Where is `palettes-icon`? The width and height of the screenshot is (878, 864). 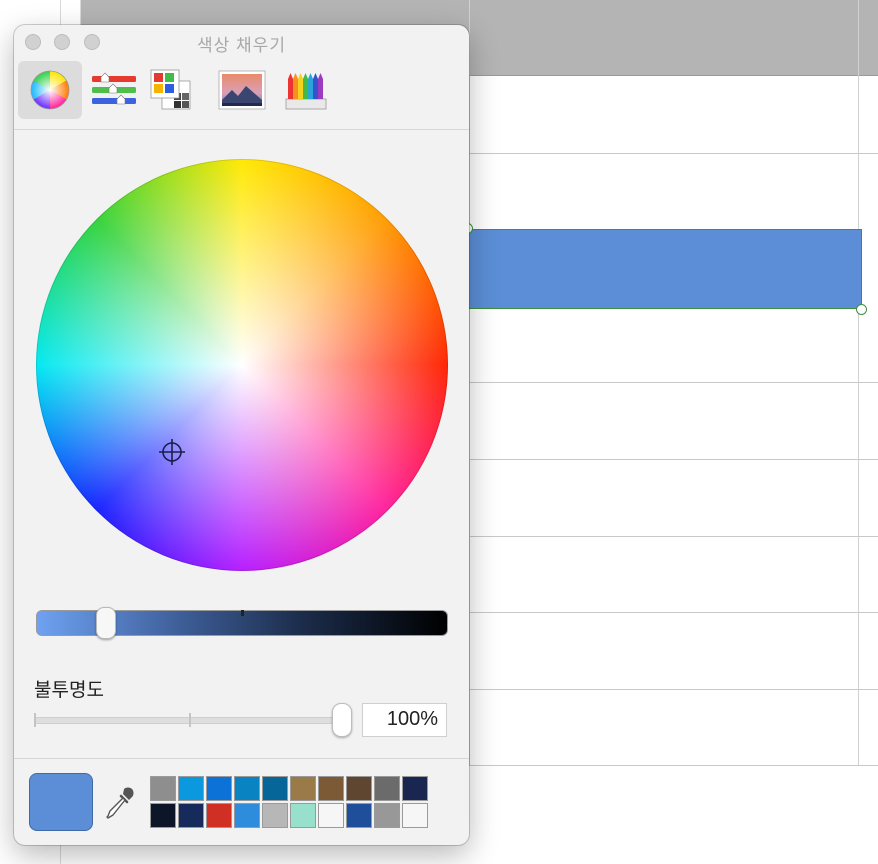
palettes-icon is located at coordinates (170, 89).